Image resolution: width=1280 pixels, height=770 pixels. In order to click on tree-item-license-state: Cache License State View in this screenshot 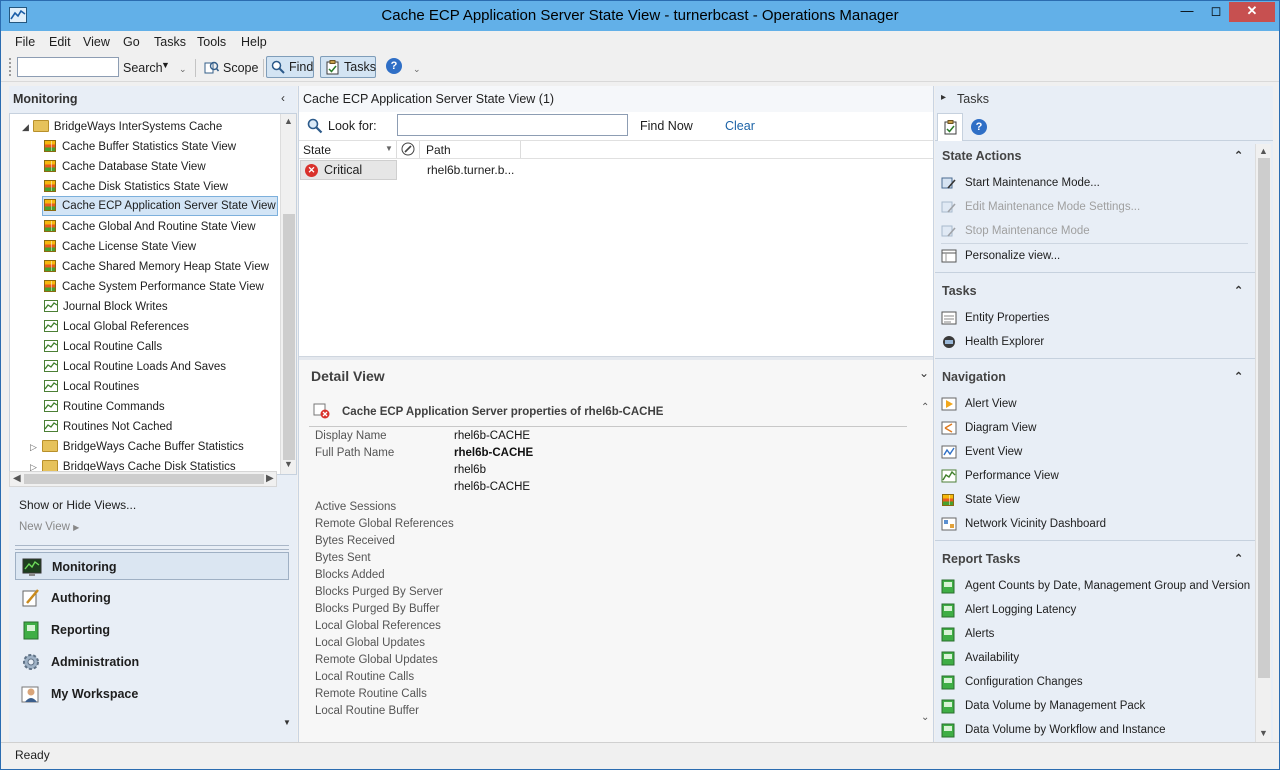, I will do `click(169, 247)`.